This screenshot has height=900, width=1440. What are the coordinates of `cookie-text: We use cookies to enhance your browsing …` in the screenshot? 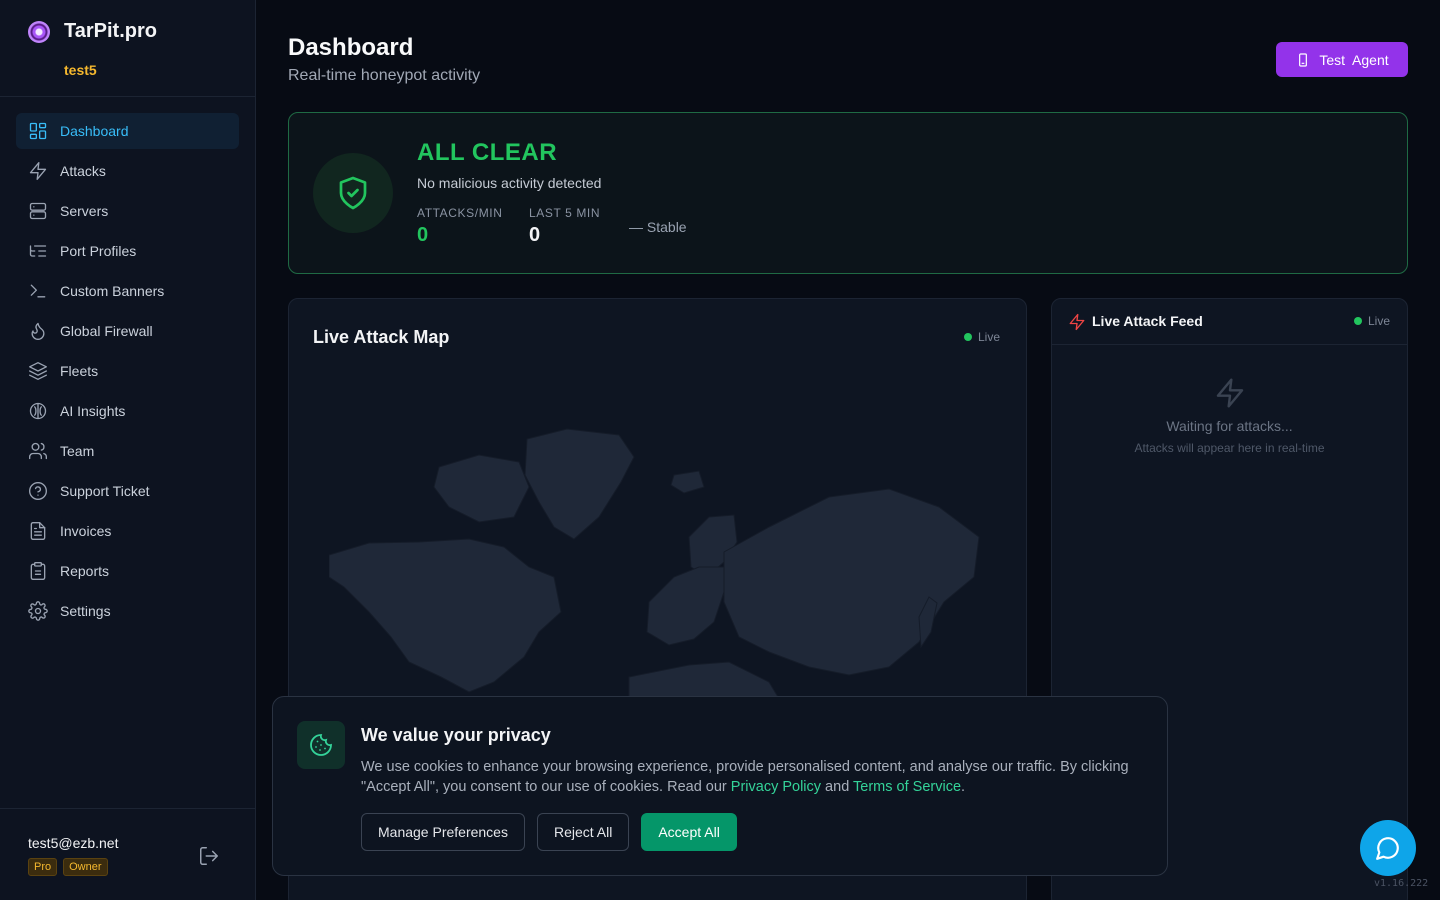 It's located at (751, 777).